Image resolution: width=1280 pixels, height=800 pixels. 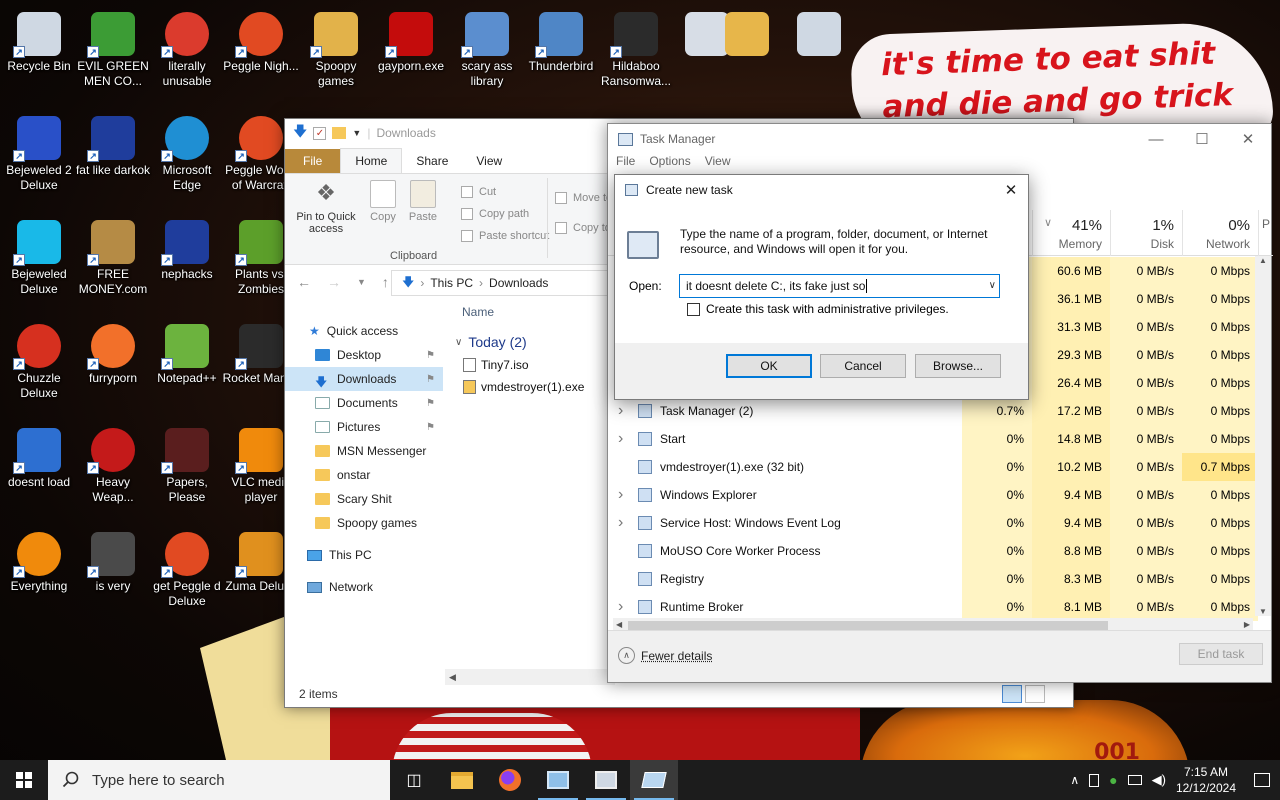 What do you see at coordinates (451, 283) in the screenshot?
I see `breadcrumb-this-pc: This PC` at bounding box center [451, 283].